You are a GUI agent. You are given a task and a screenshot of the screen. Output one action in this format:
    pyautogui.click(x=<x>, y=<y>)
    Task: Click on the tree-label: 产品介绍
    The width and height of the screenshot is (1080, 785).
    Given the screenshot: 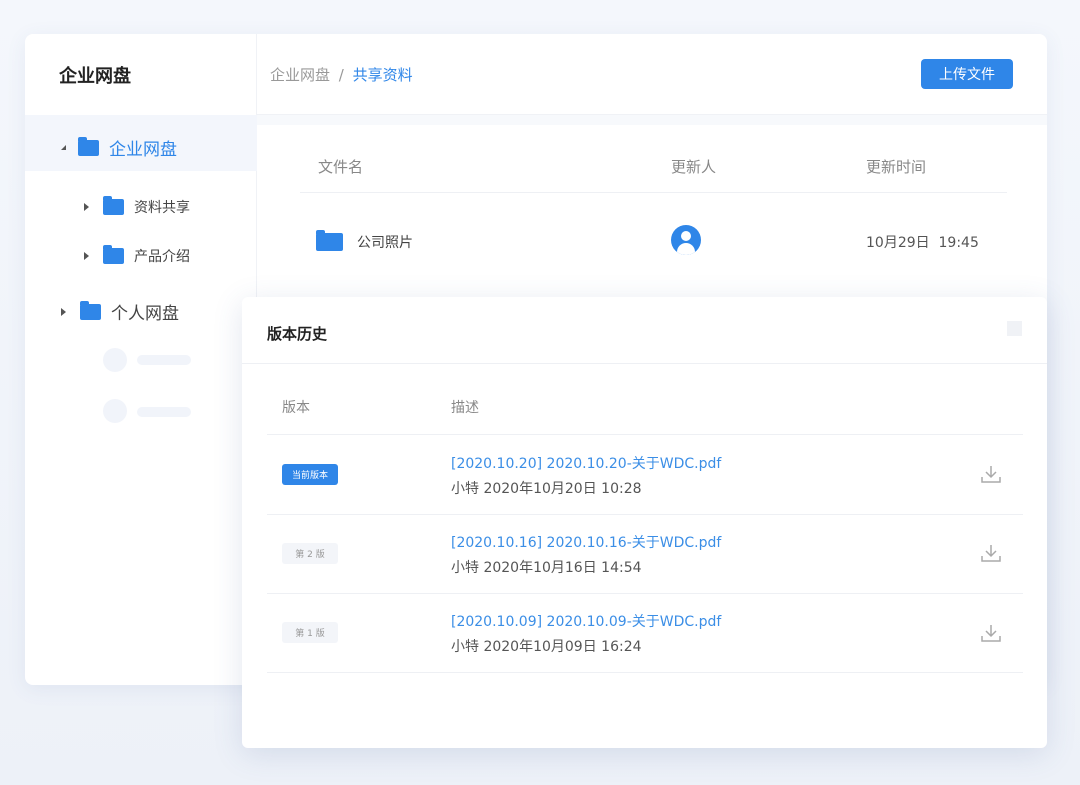 What is the action you would take?
    pyautogui.click(x=162, y=257)
    